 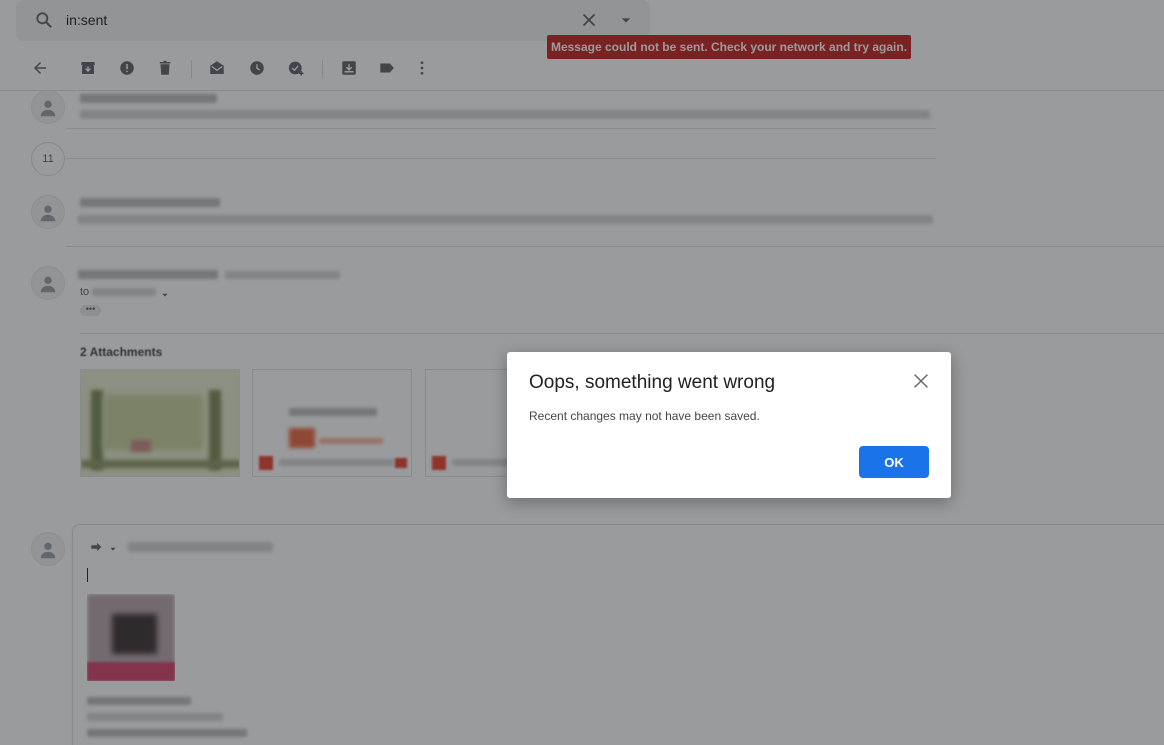 I want to click on close-icon, so click(x=921, y=381).